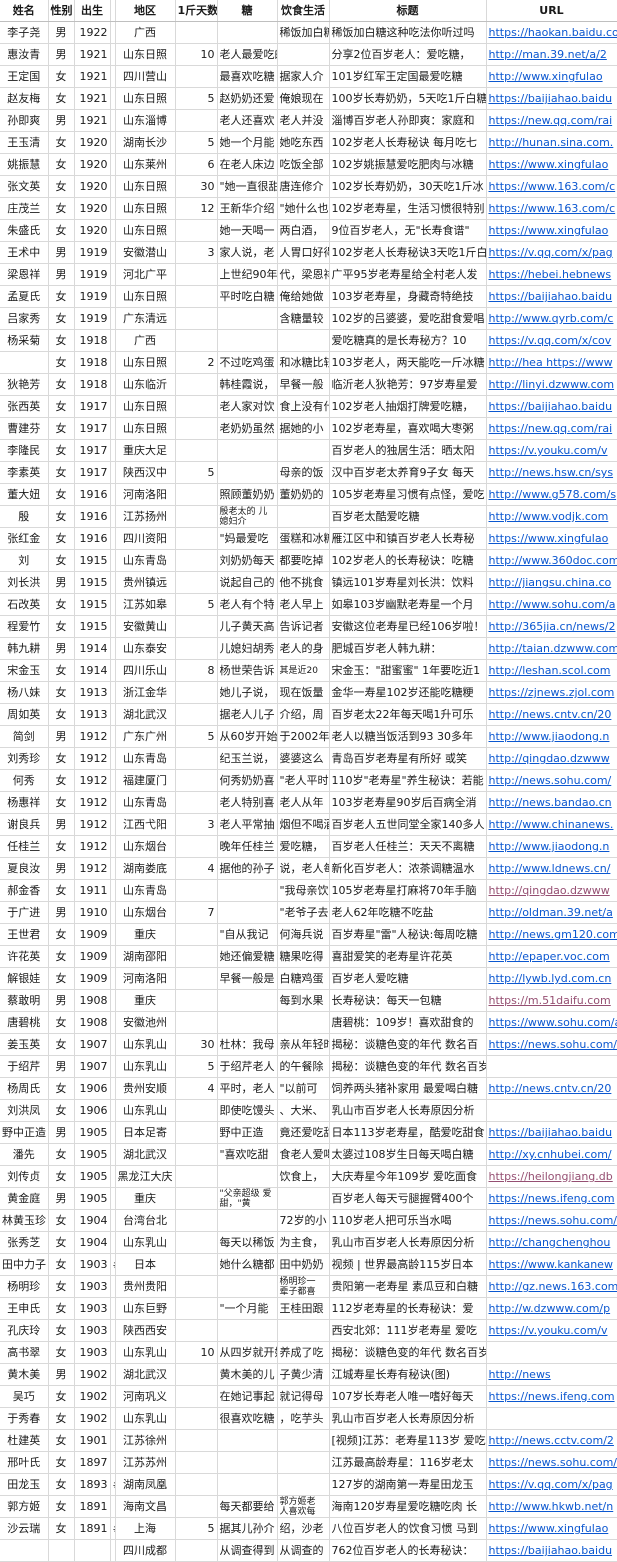 The height and width of the screenshot is (1562, 617). Describe the element at coordinates (145, 560) in the screenshot. I see `cell-region: 山东青岛` at that location.